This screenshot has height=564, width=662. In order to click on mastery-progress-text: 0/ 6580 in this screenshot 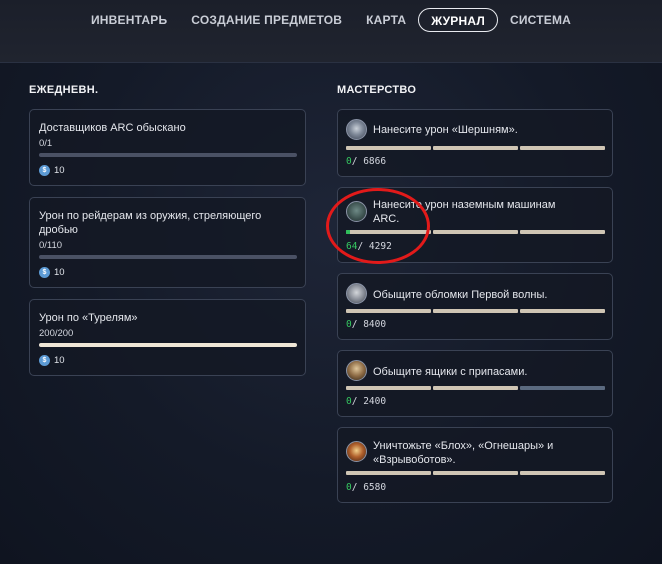, I will do `click(366, 487)`.